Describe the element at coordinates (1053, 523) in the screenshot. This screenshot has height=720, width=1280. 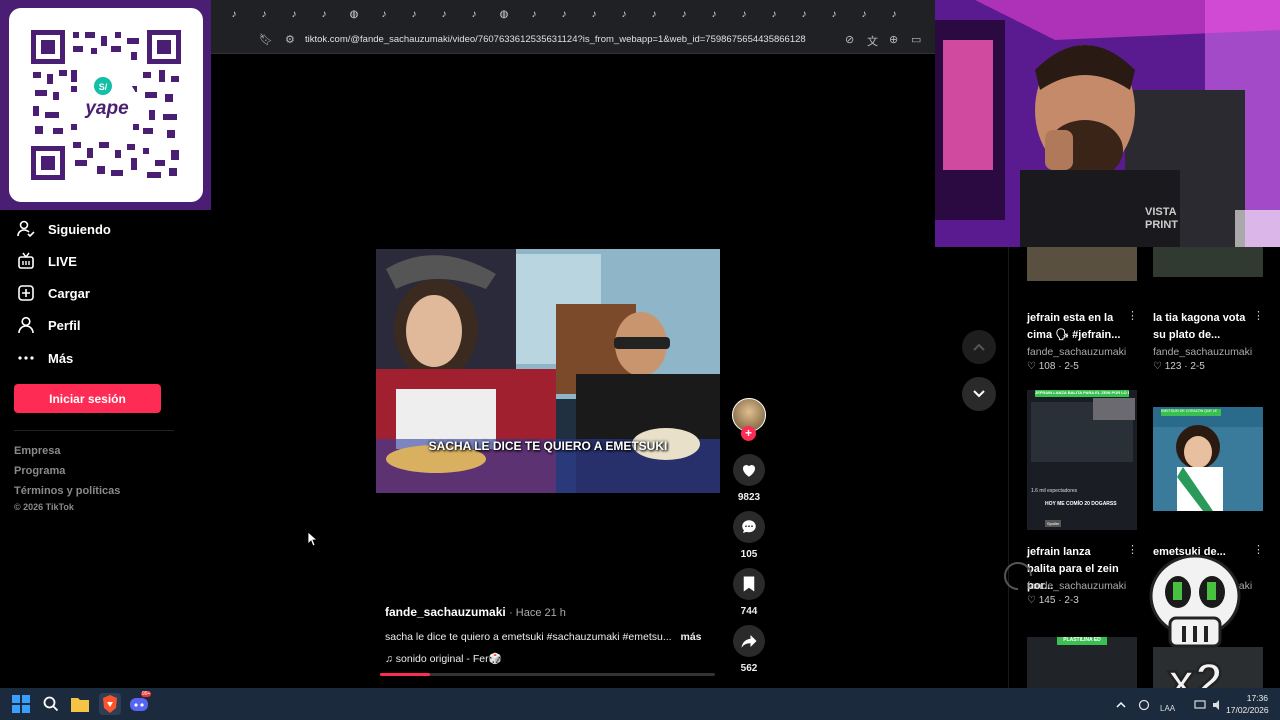
I see `thumb-badge: Spoiler` at that location.